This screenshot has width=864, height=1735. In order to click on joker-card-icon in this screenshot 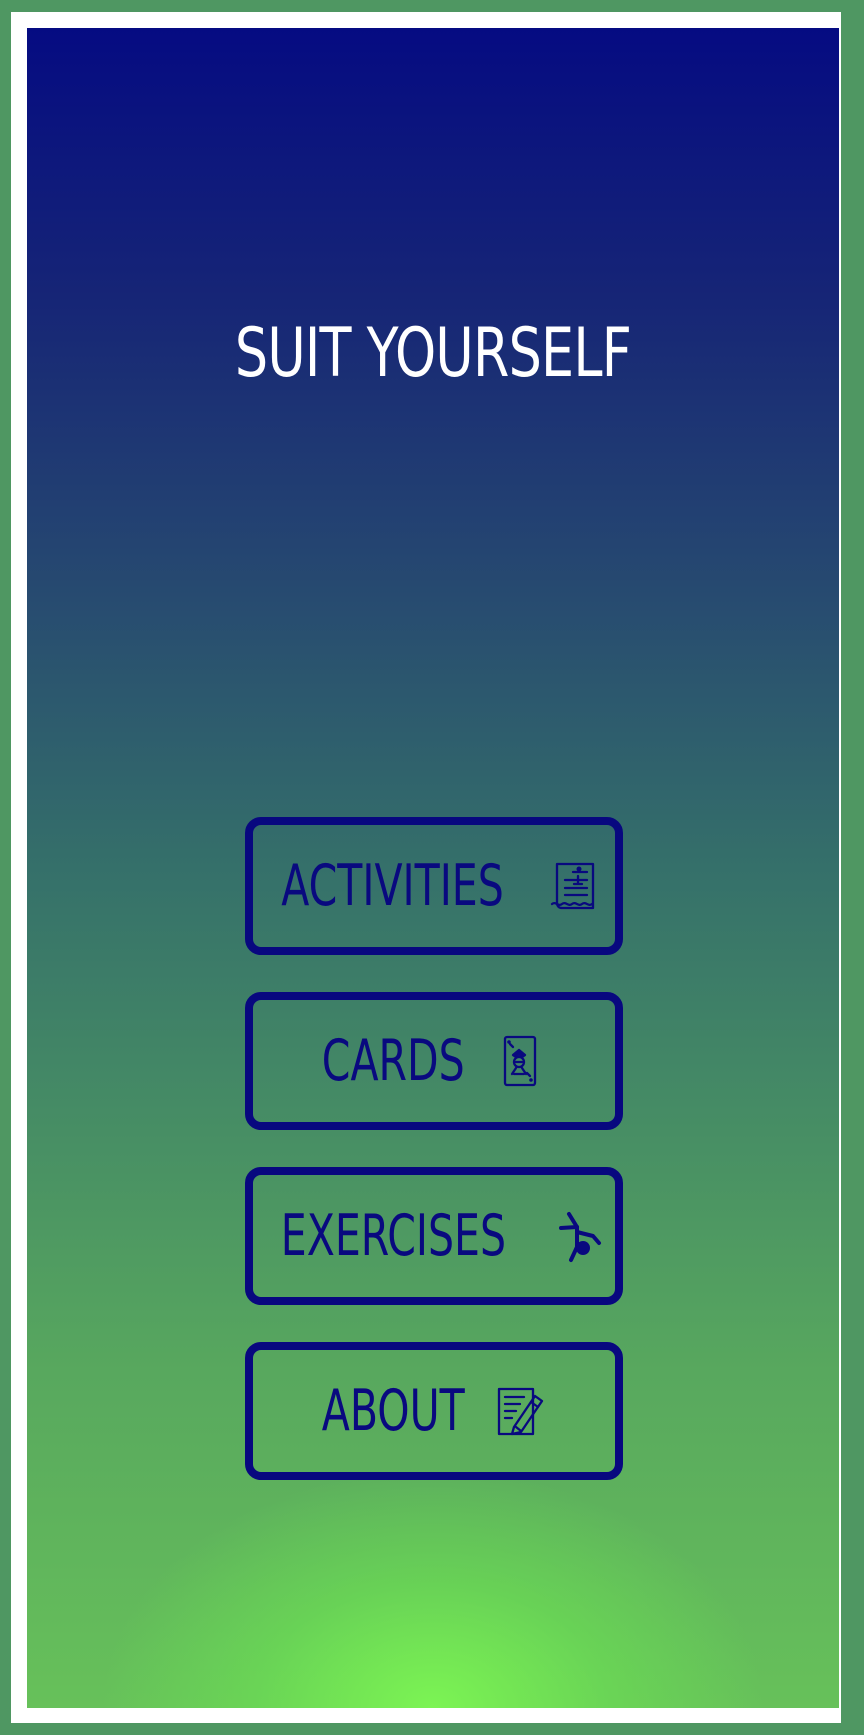, I will do `click(519, 1061)`.